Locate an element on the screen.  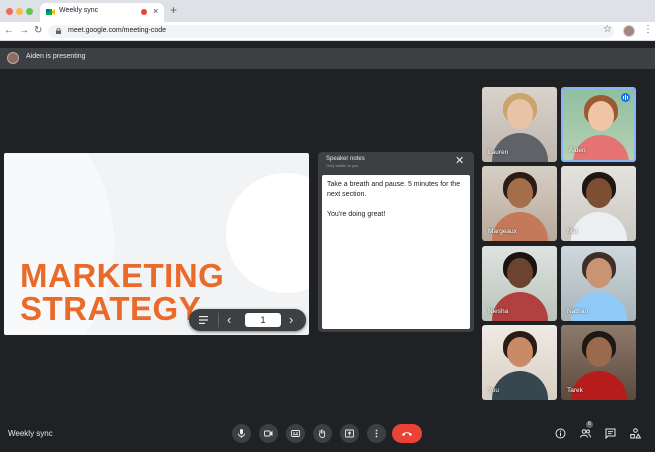
captions-button is located at coordinates (295, 433).